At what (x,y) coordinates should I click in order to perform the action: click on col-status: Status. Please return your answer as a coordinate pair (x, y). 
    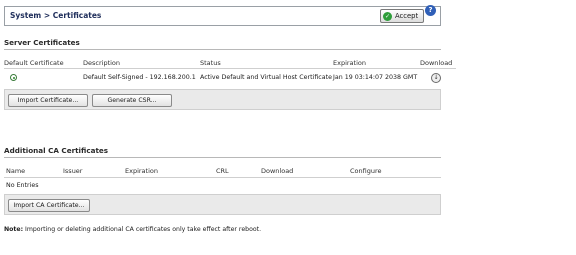
    Looking at the image, I should click on (210, 63).